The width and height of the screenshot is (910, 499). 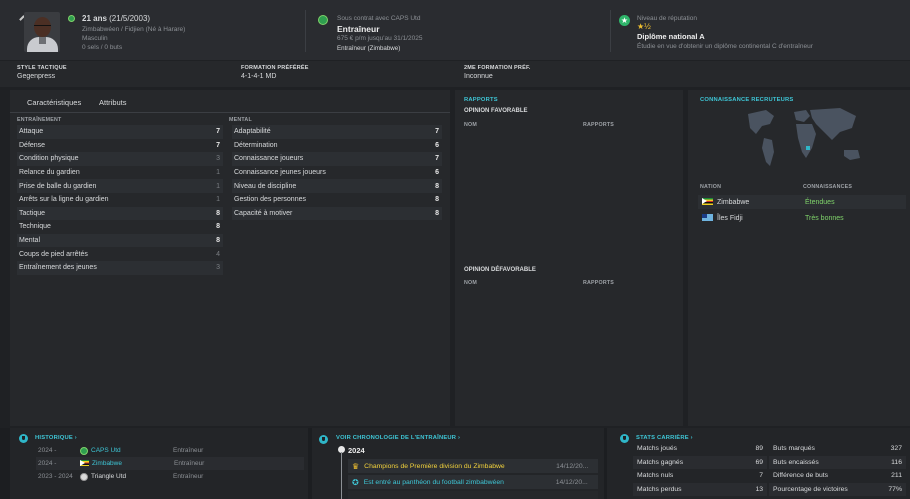 What do you see at coordinates (355, 482) in the screenshot?
I see `hall-of-fame-icon: ✪` at bounding box center [355, 482].